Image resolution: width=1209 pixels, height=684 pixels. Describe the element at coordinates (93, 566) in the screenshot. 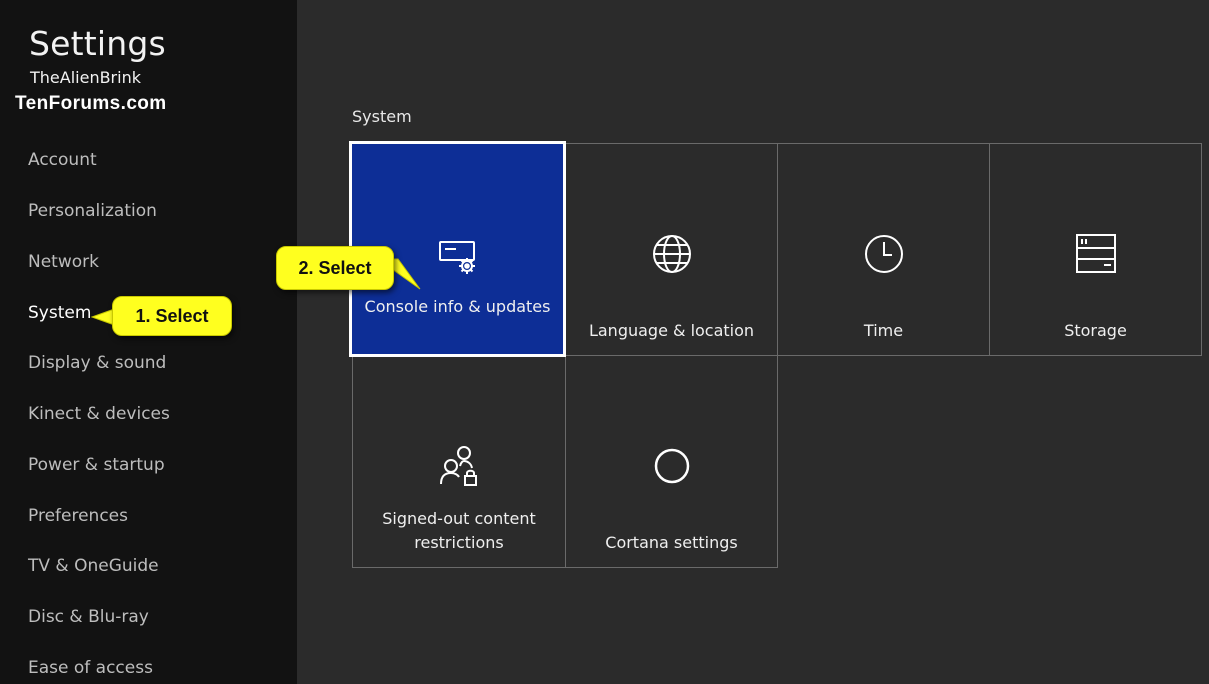

I see `sidebar-item-tv-oneguide: TV & OneGuide` at that location.